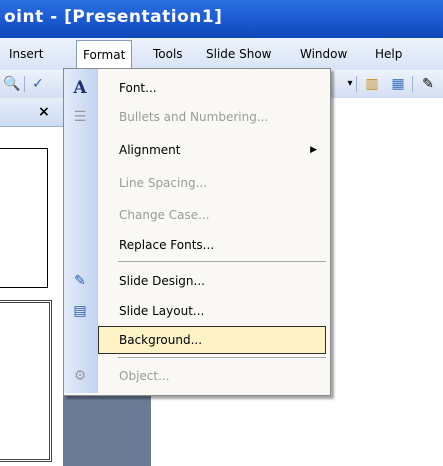  I want to click on menu-help: Help, so click(388, 54).